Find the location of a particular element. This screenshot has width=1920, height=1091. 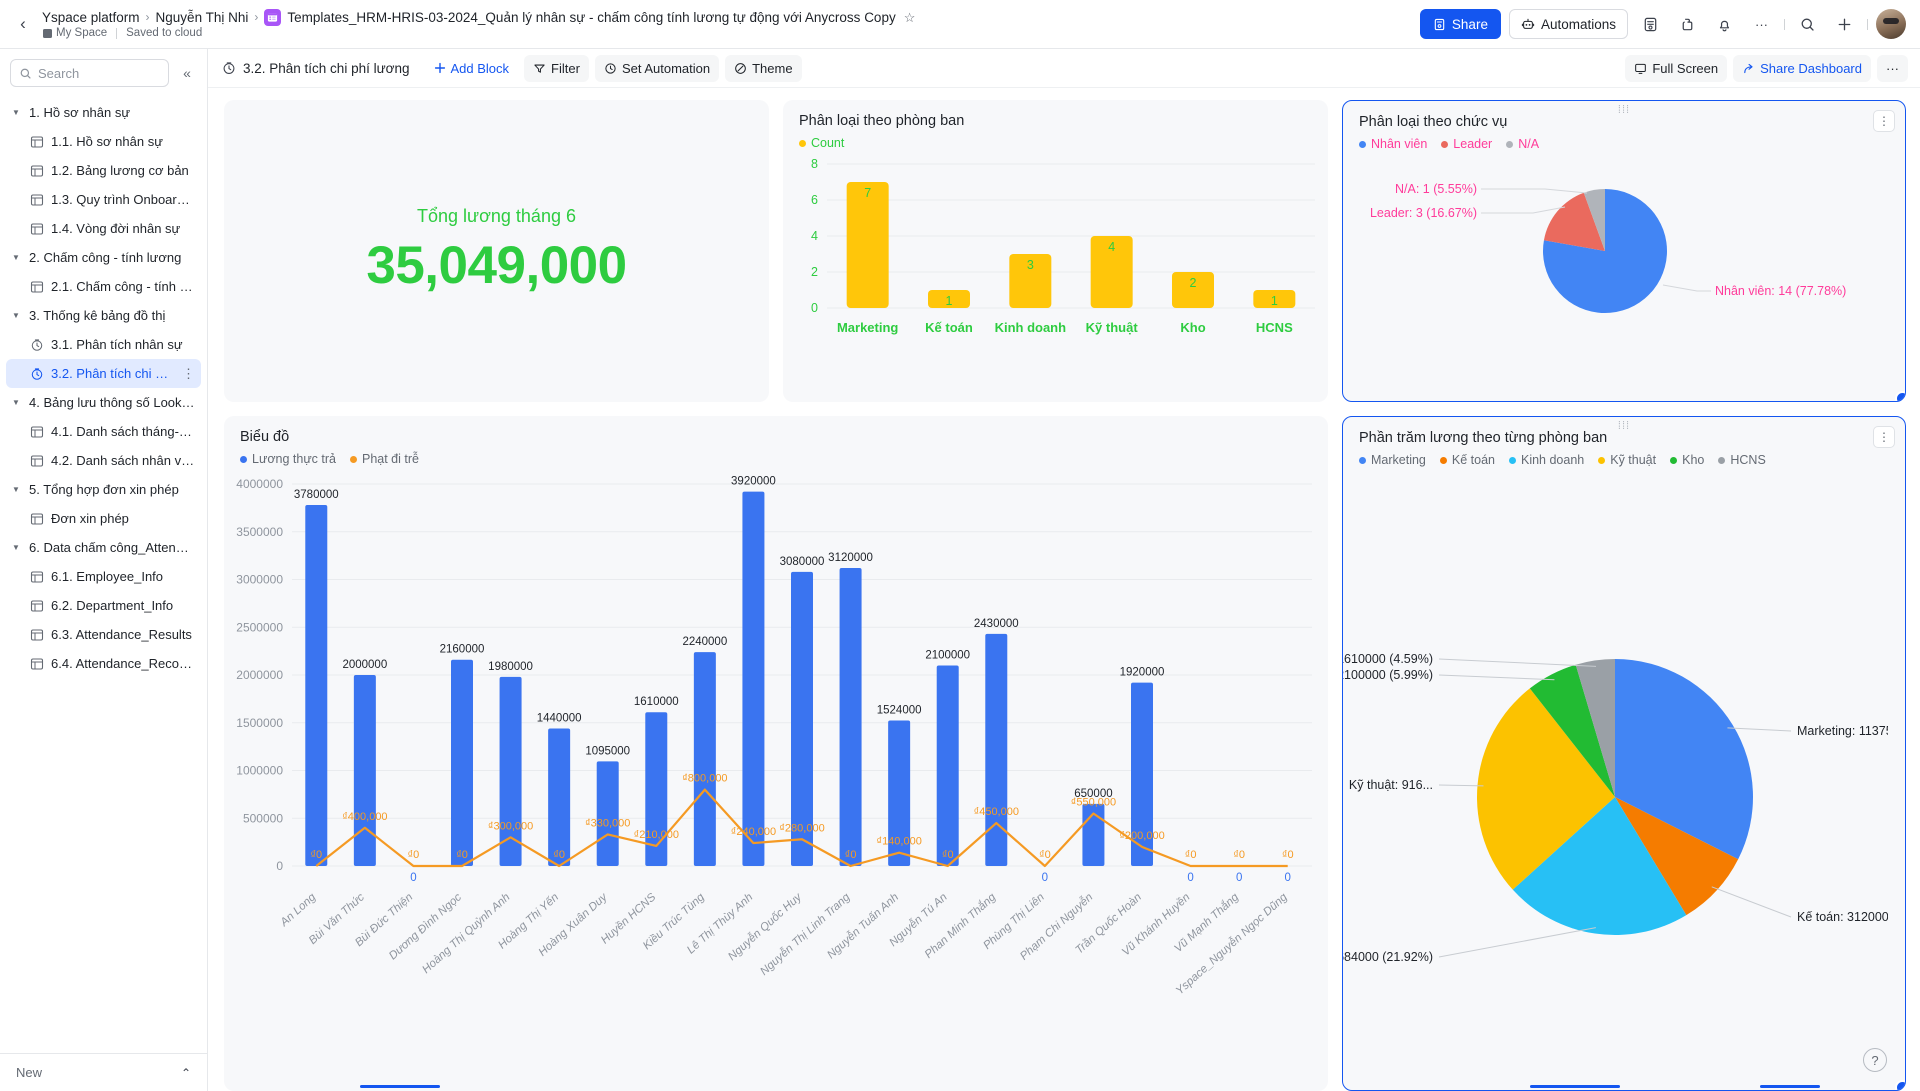

sidebar-item-7: ▼ 3. Thống kê bảng đồ thị is located at coordinates (103, 315).